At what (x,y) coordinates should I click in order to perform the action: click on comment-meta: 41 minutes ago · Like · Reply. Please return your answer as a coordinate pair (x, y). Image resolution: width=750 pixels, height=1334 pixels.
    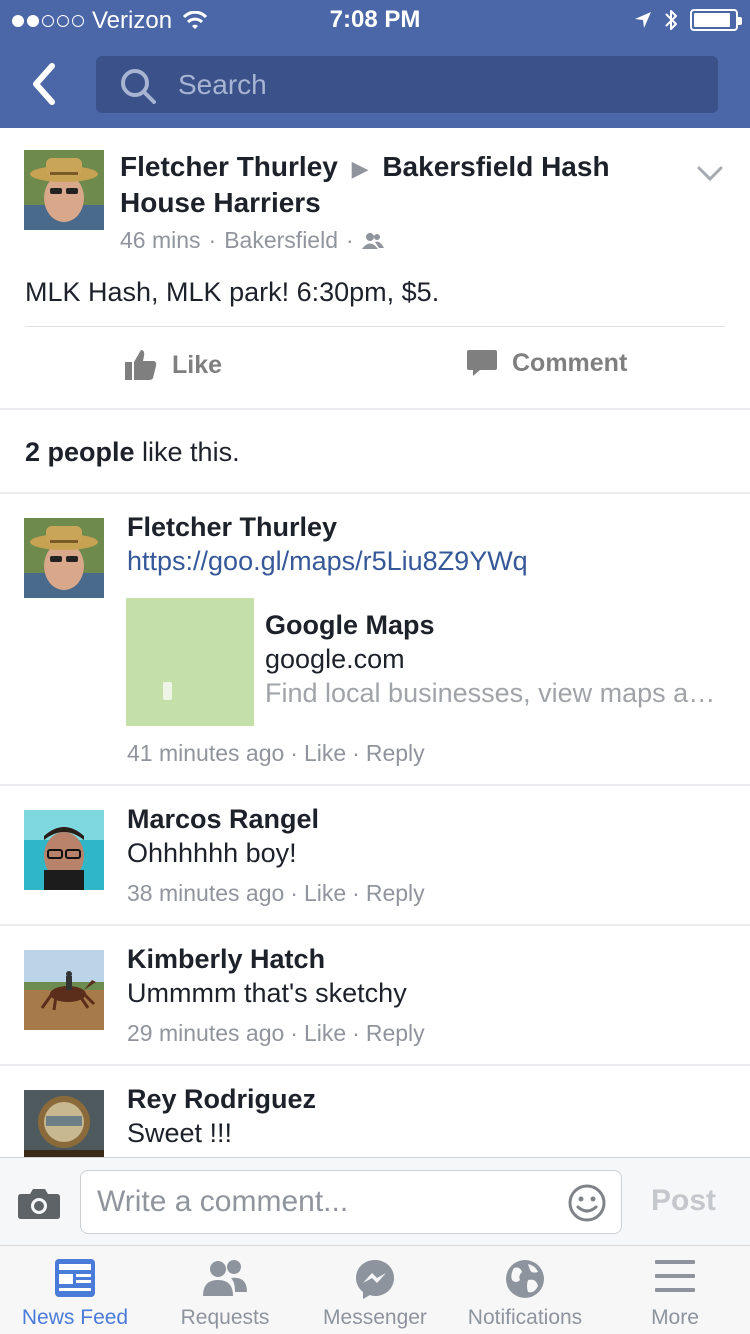
    Looking at the image, I should click on (276, 753).